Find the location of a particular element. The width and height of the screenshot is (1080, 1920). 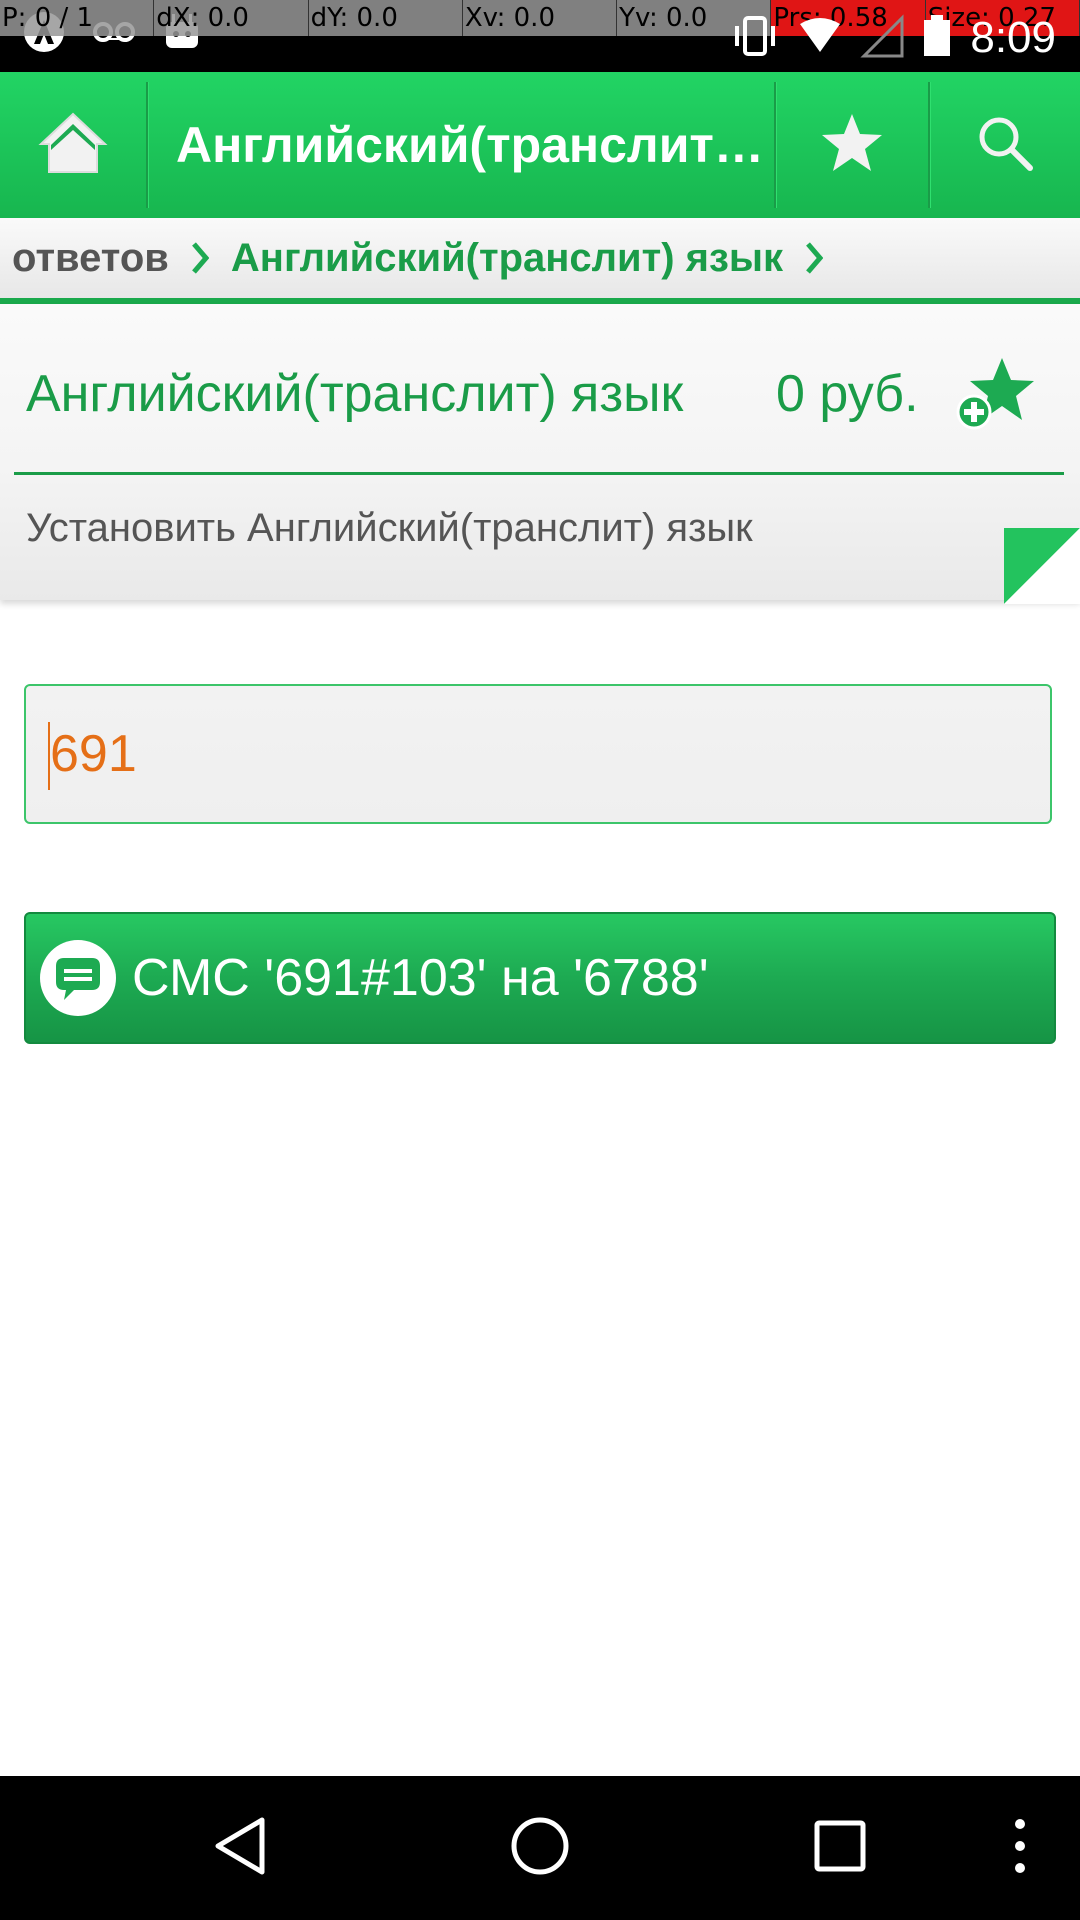

navigation-bar is located at coordinates (540, 1848).